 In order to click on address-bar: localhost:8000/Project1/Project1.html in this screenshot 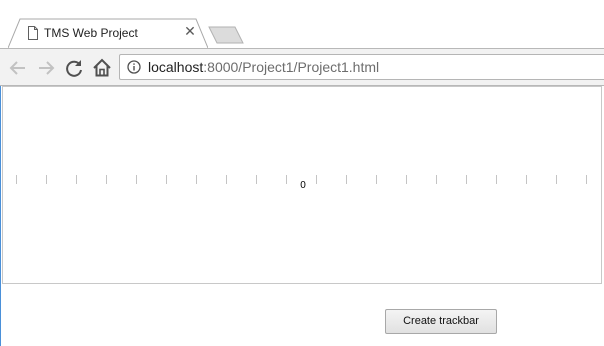, I will do `click(361, 67)`.